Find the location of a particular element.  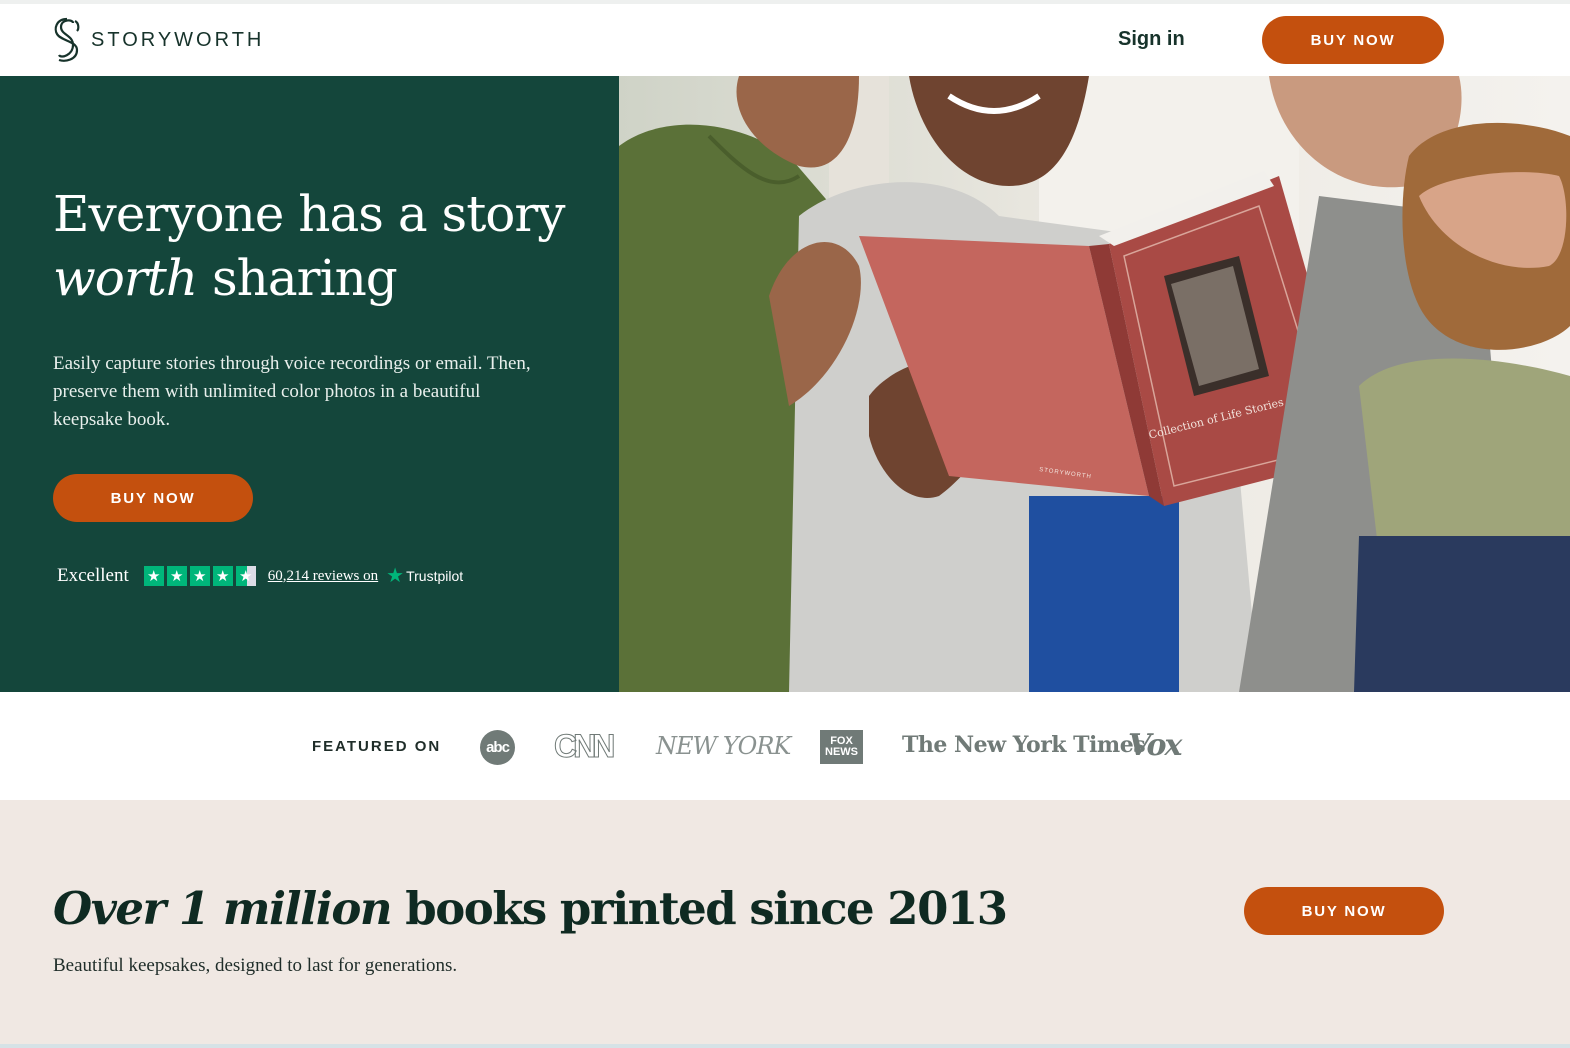

vox-logo: Vox is located at coordinates (1155, 745).